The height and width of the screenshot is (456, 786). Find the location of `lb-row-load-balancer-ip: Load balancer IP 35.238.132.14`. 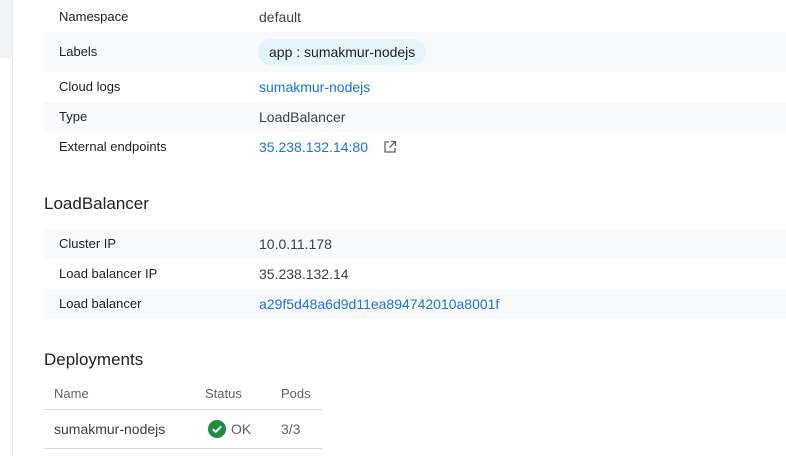

lb-row-load-balancer-ip: Load balancer IP 35.238.132.14 is located at coordinates (415, 274).